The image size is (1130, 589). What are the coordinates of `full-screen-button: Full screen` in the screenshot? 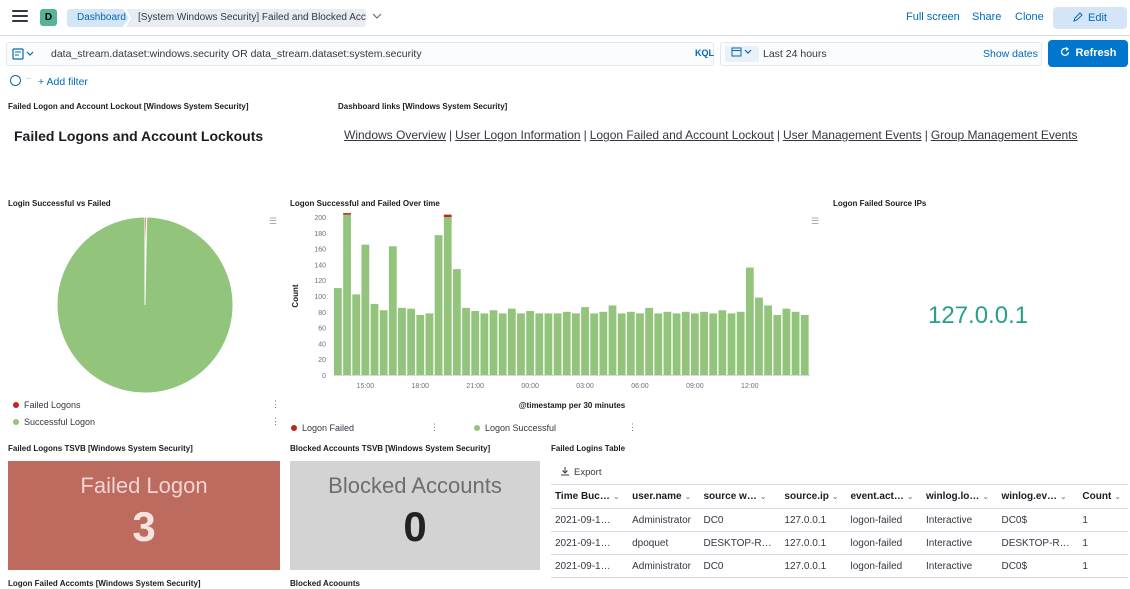 It's located at (933, 17).